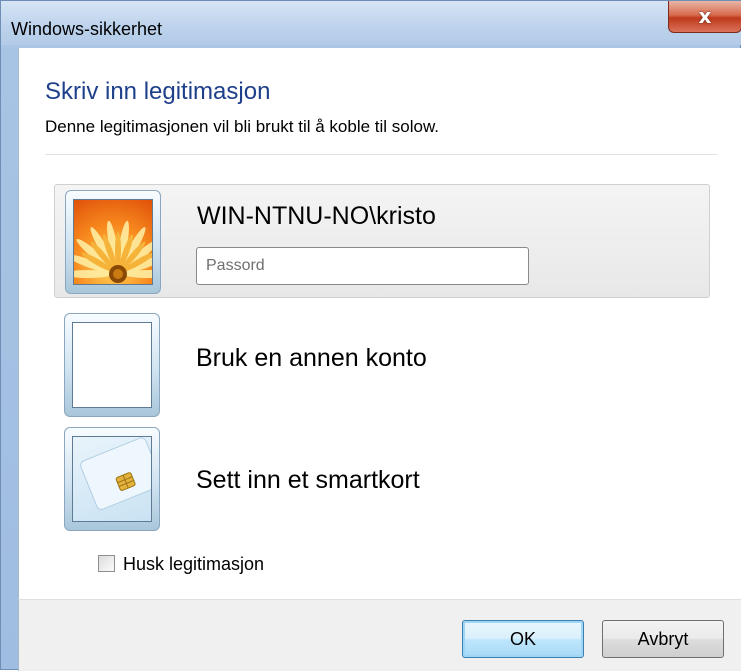 The height and width of the screenshot is (671, 741). Describe the element at coordinates (371, 23) in the screenshot. I see `title-bar: Windows-sikkerhet x` at that location.